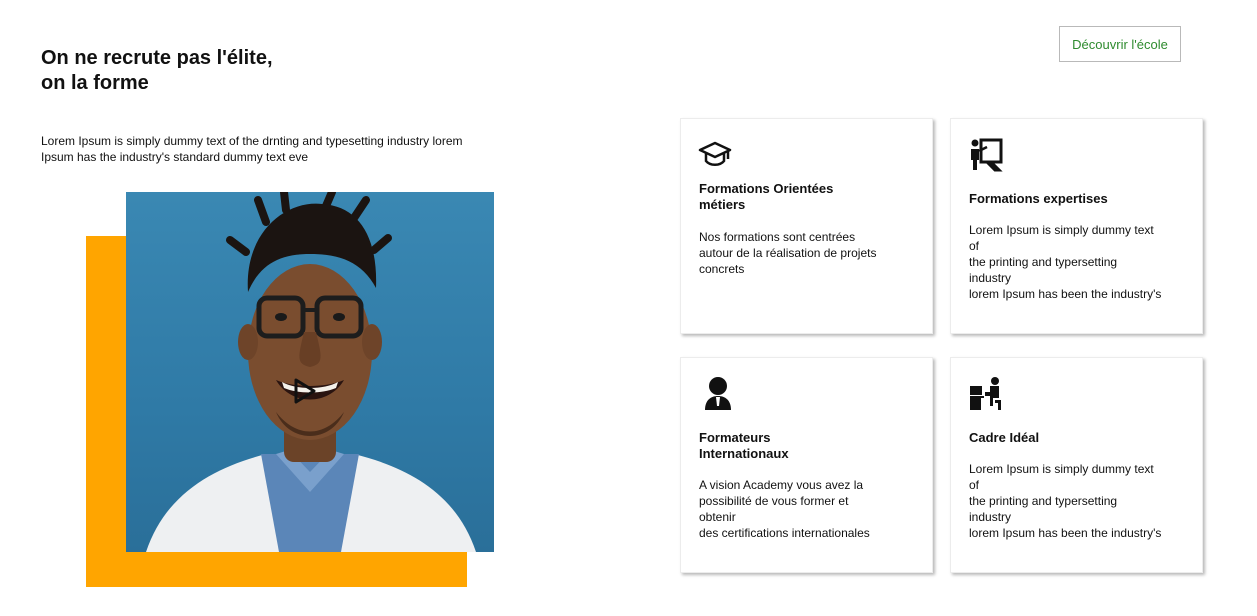 Image resolution: width=1257 pixels, height=616 pixels. Describe the element at coordinates (799, 197) in the screenshot. I see `card-title: Formations Orientées métiers` at that location.